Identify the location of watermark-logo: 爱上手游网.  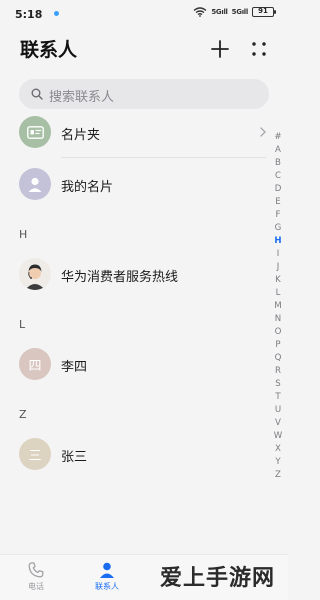
(218, 578).